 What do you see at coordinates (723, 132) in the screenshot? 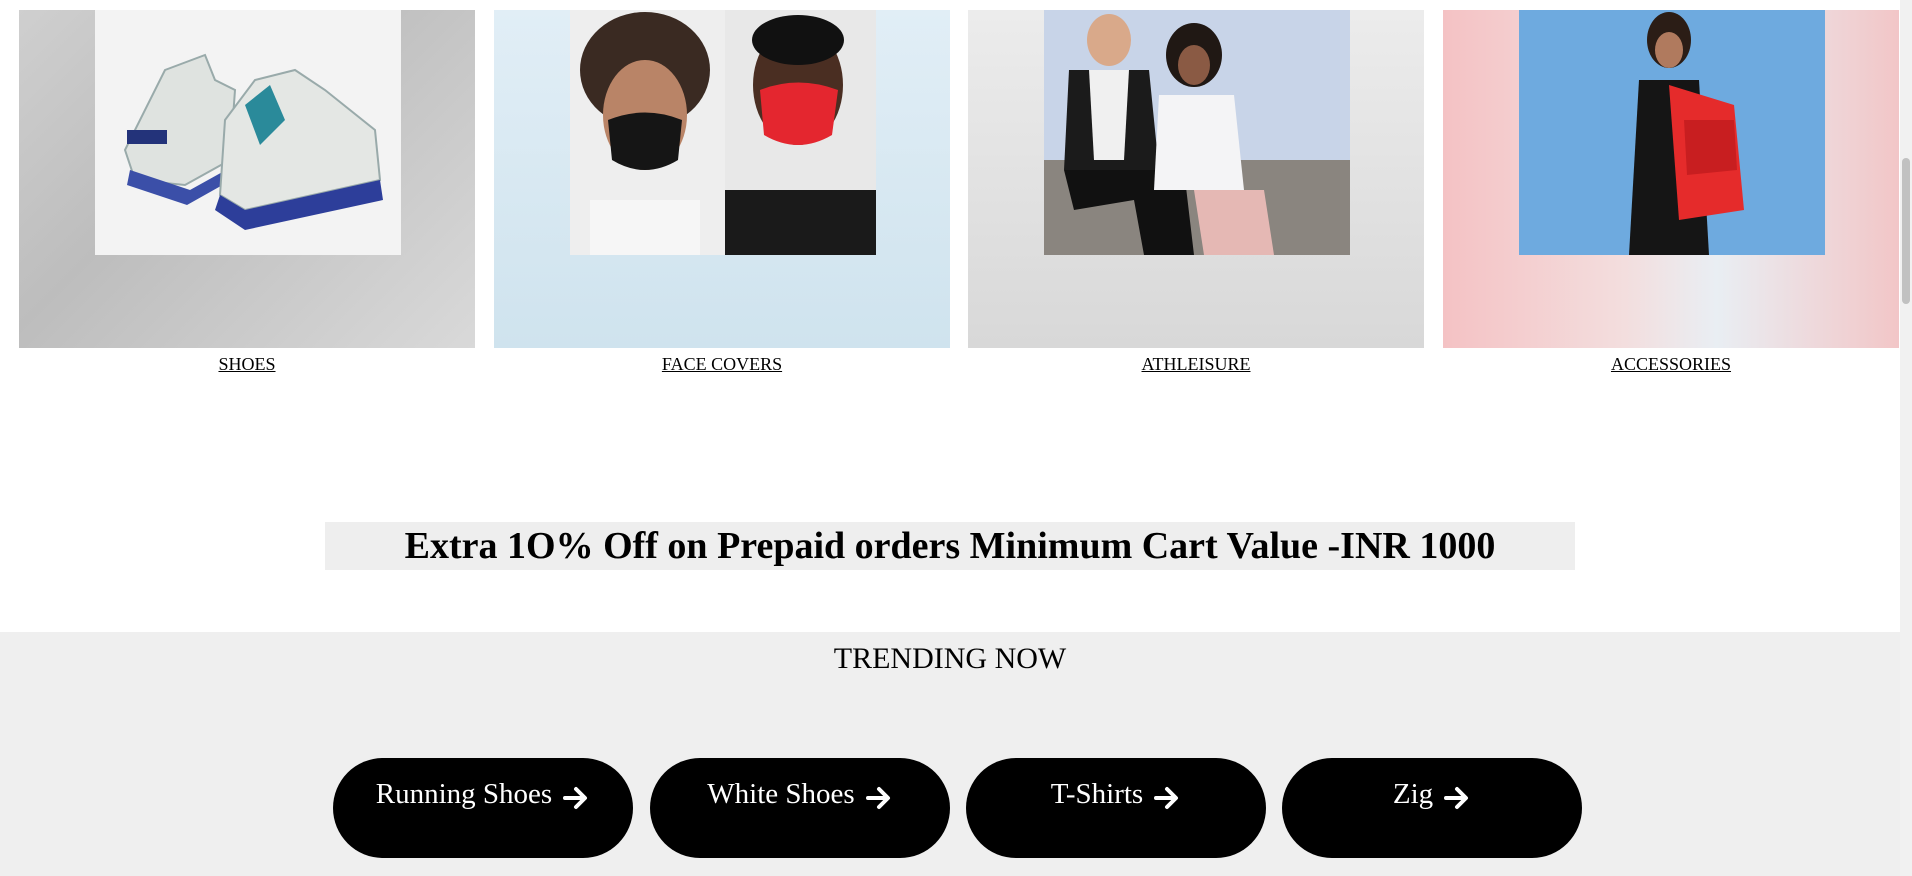
I see `face-cover-product-image` at bounding box center [723, 132].